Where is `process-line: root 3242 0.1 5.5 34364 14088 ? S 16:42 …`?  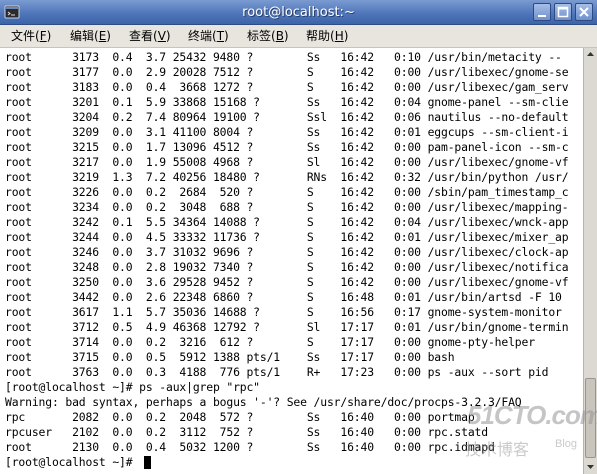
process-line: root 3242 0.1 5.5 34364 14088 ? S 16:42 … is located at coordinates (287, 222).